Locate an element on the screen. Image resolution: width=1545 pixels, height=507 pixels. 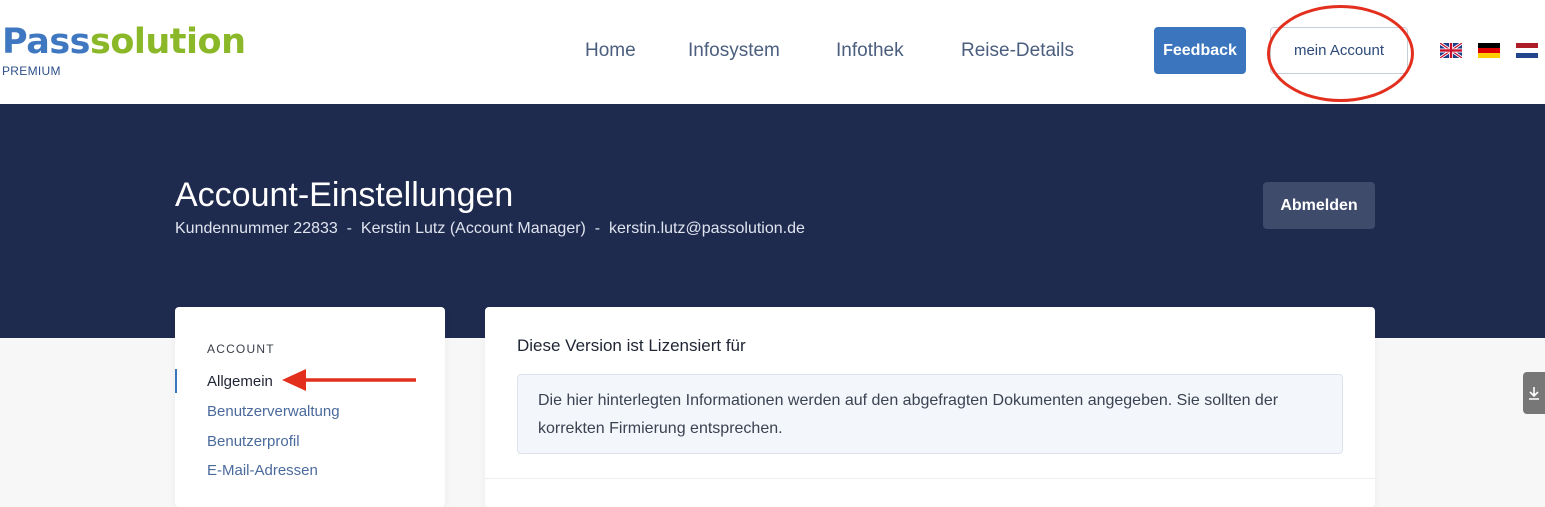
nav-infosystem: Infosystem is located at coordinates (734, 51).